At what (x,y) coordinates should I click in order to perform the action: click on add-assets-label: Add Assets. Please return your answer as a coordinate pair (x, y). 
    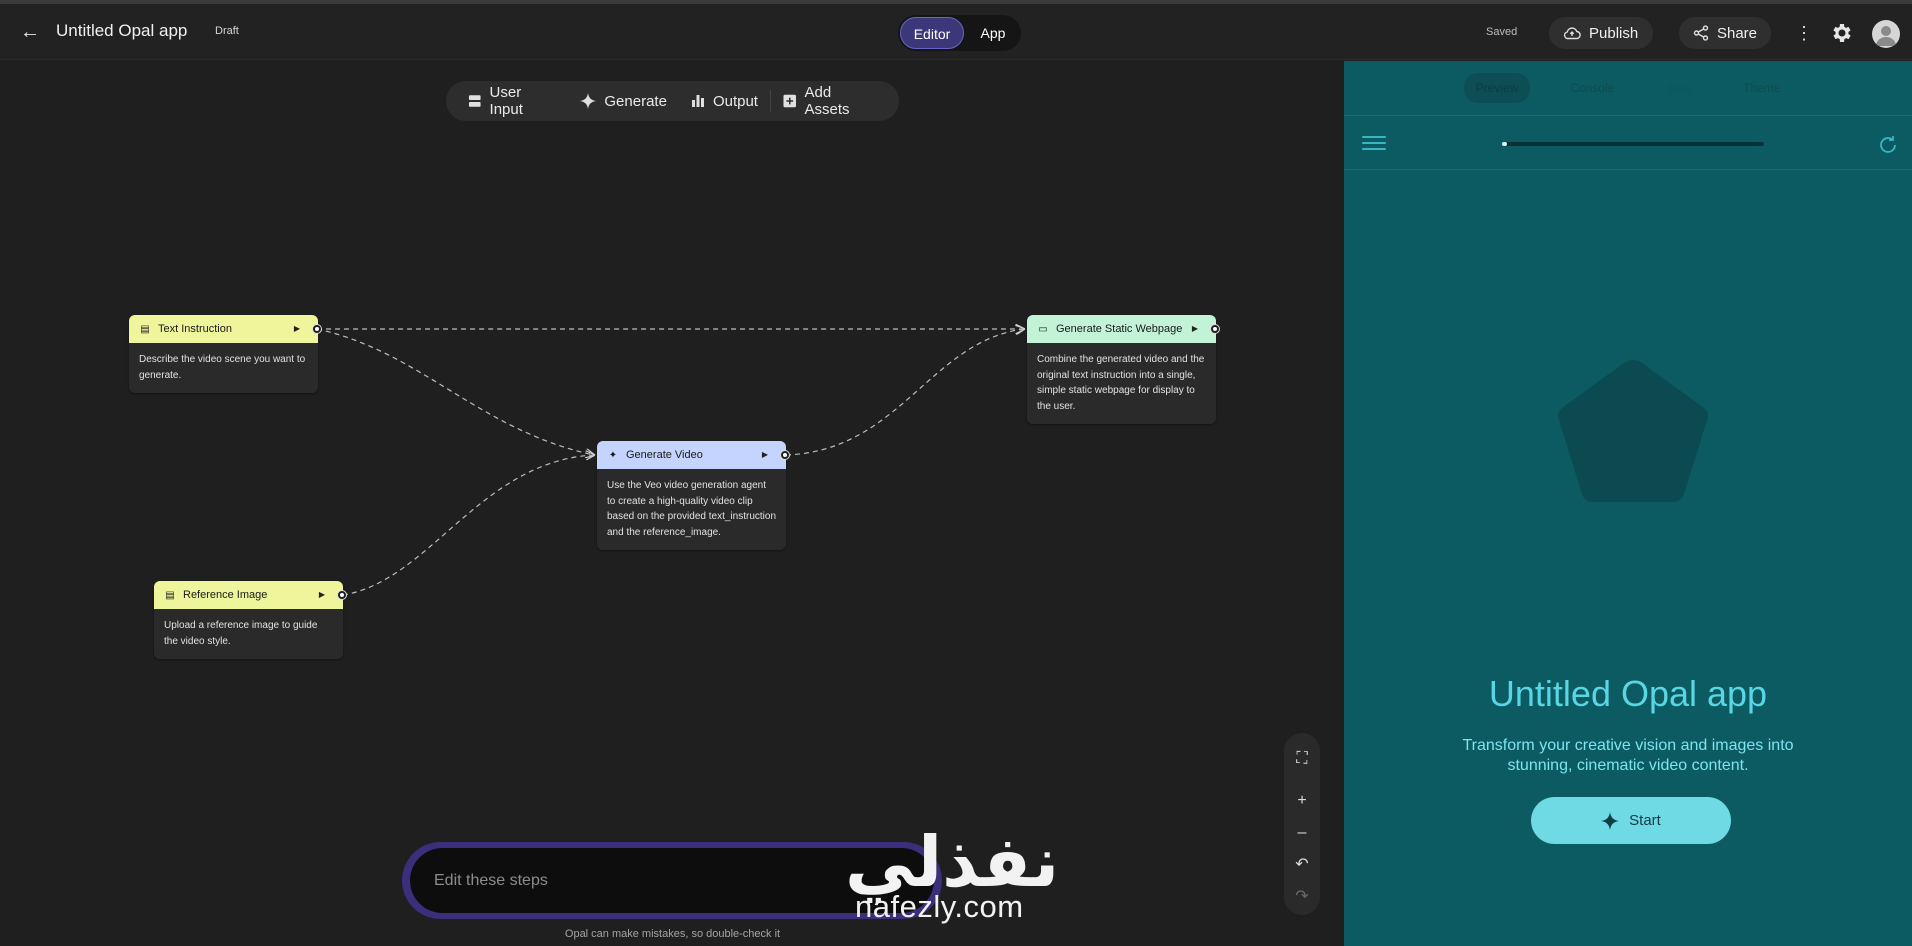
    Looking at the image, I should click on (827, 101).